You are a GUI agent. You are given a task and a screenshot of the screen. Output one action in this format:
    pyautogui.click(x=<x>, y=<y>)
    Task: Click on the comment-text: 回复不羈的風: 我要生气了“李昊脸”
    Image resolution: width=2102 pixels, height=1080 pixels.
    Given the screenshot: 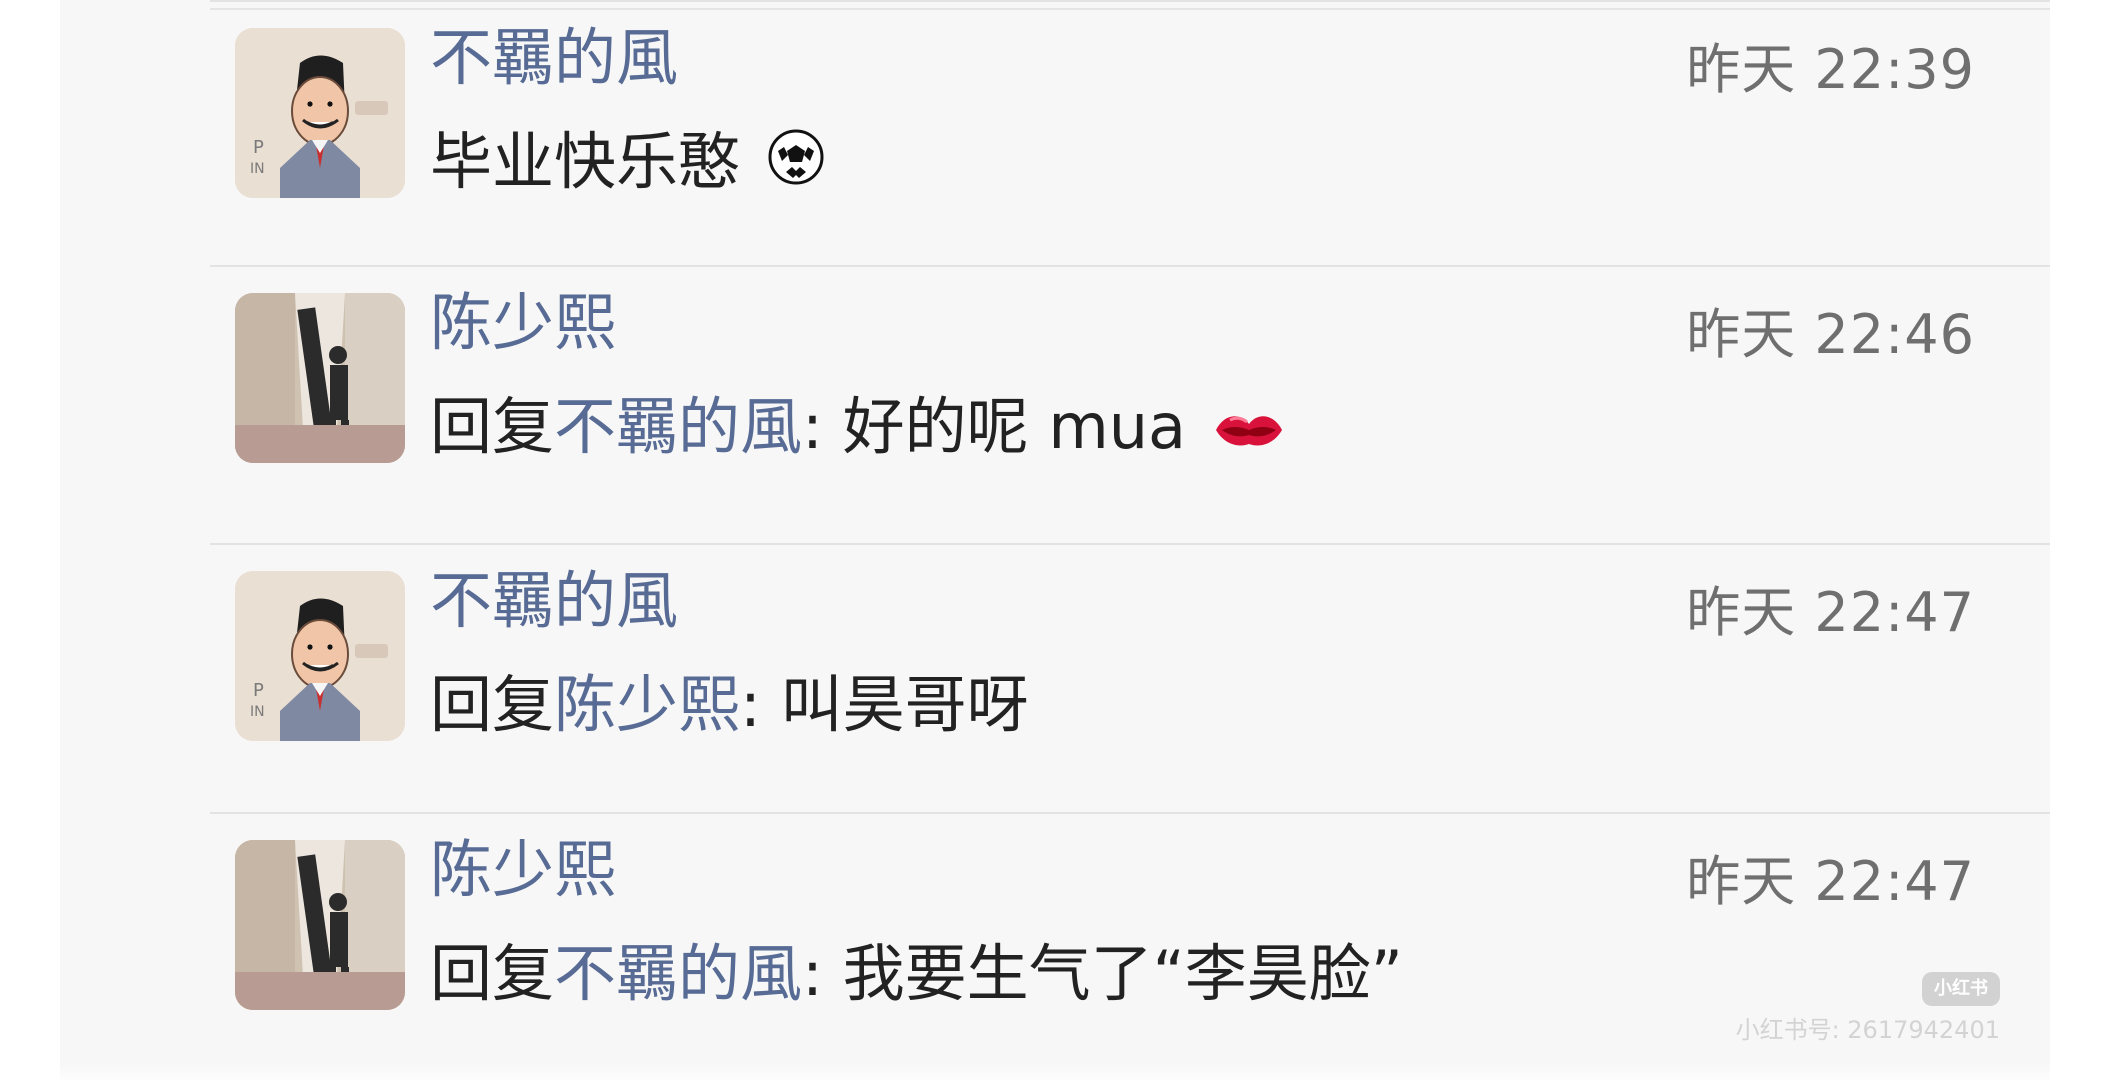 What is the action you would take?
    pyautogui.click(x=916, y=974)
    